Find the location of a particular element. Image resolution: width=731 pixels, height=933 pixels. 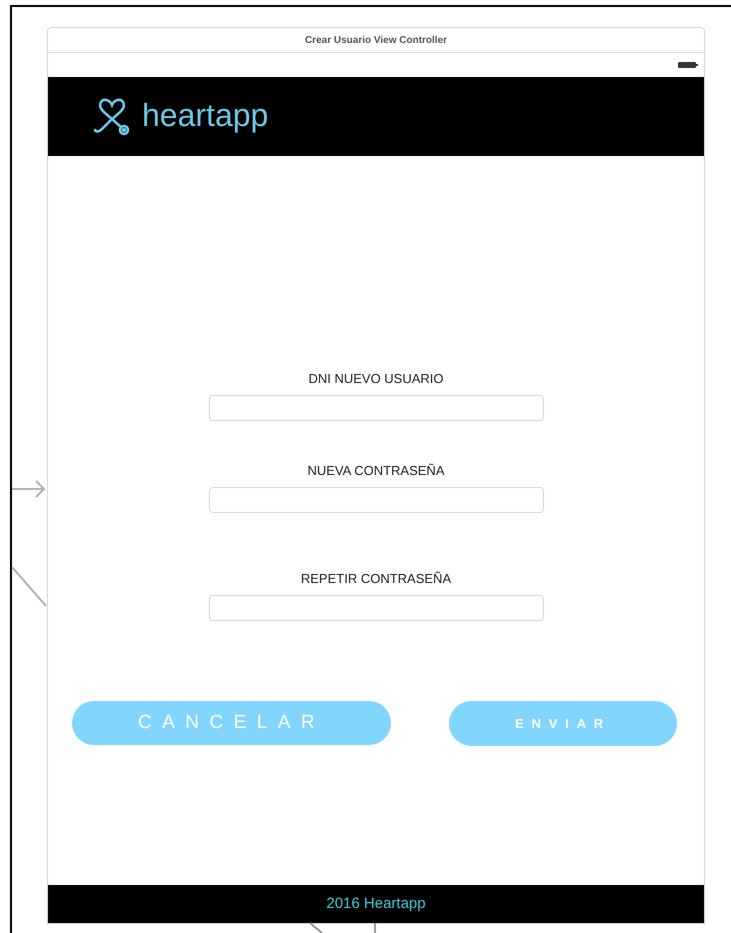

field-label: DNI NUEVO USUARIO is located at coordinates (376, 379).